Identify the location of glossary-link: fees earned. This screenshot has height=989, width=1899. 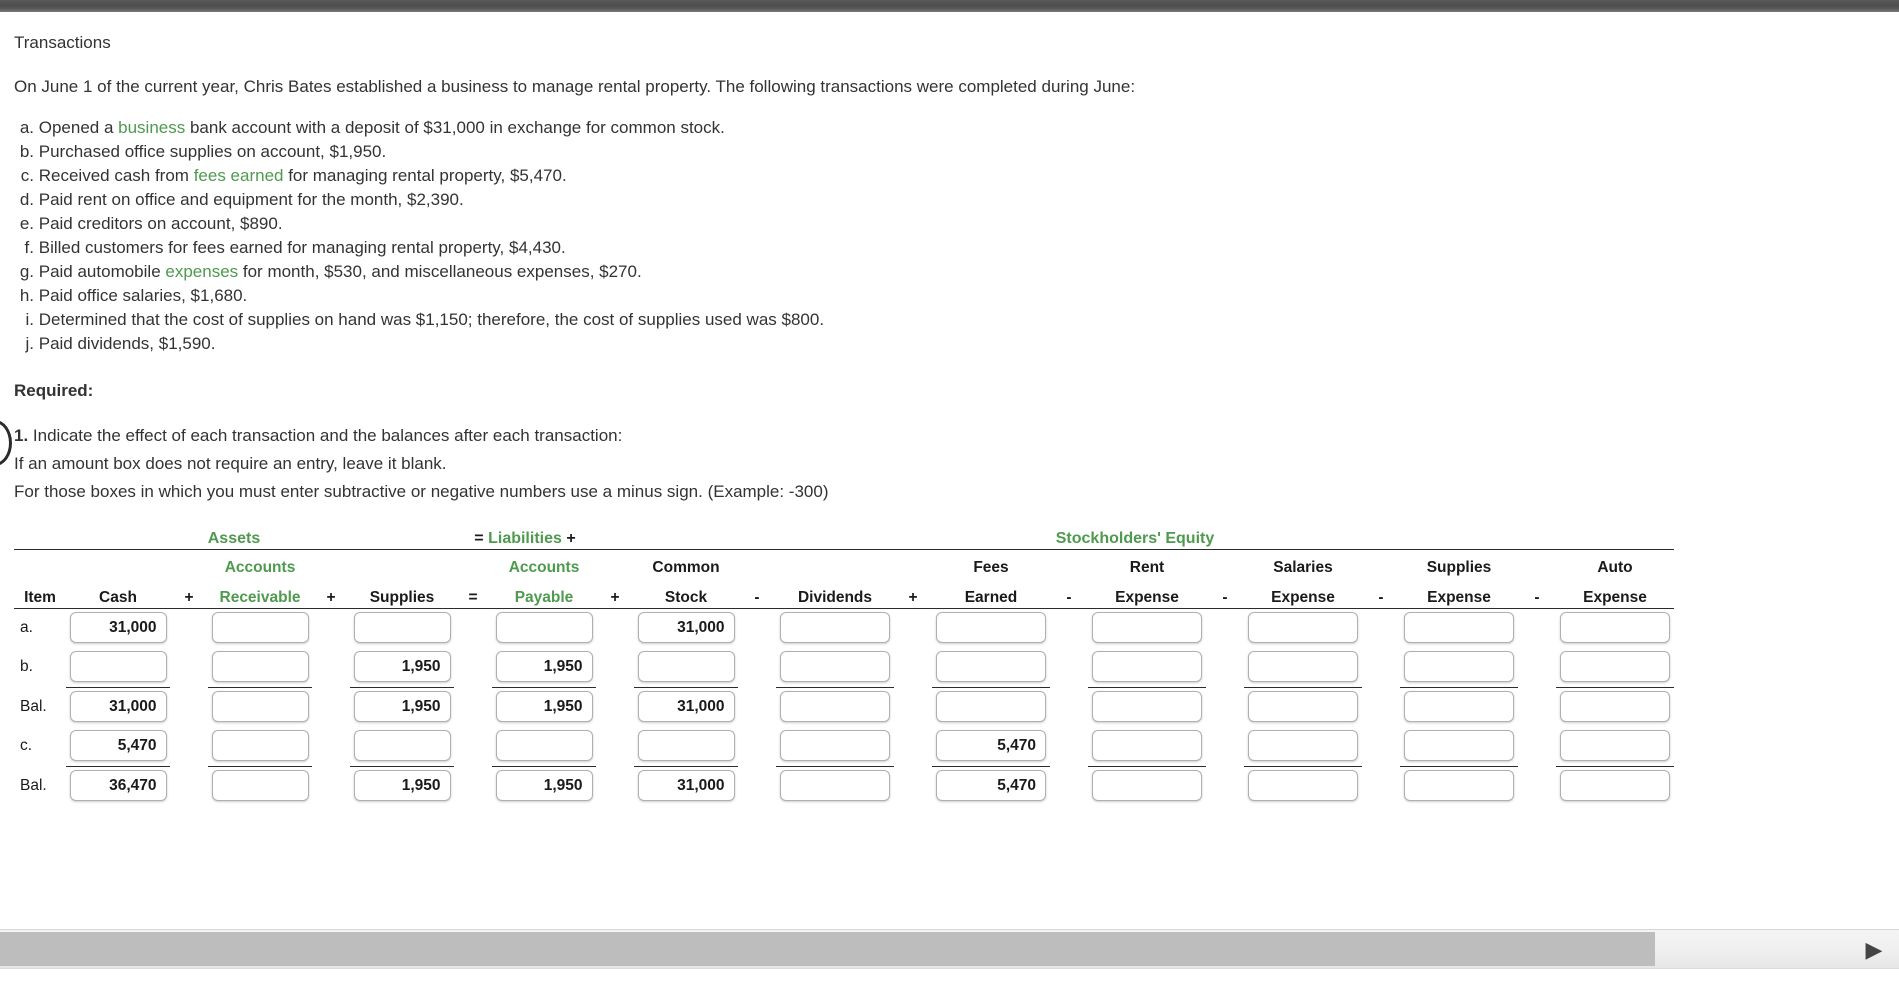
(239, 175).